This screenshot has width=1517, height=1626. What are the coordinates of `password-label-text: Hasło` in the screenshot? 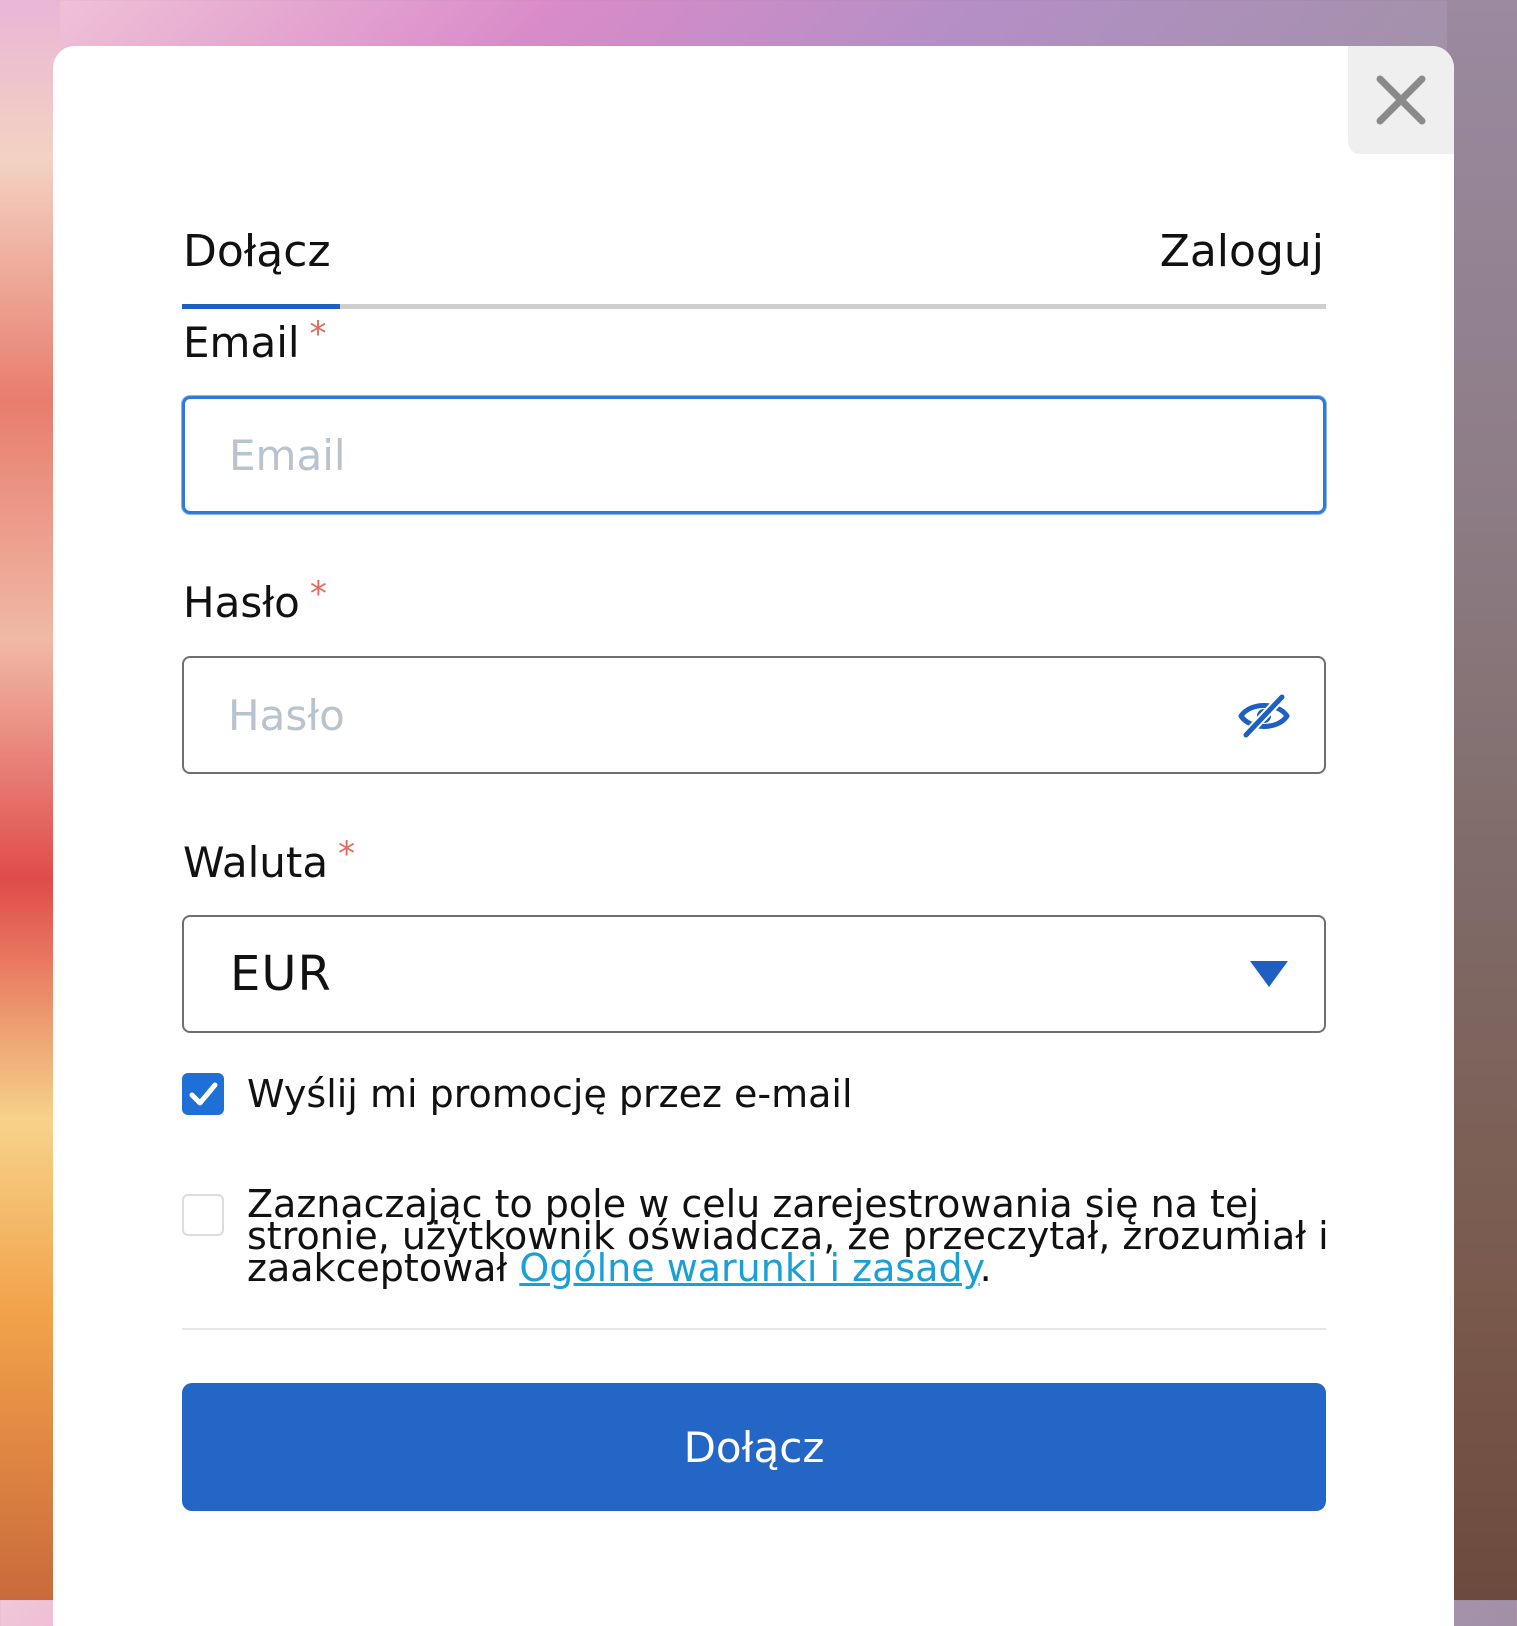 It's located at (241, 602).